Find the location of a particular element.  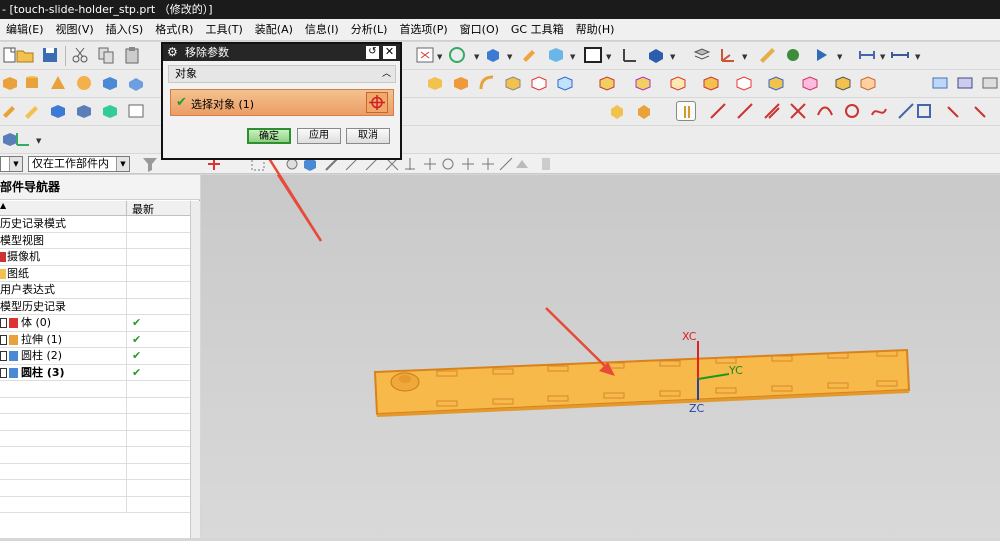

list-item: 用户表达式 is located at coordinates (95, 290).